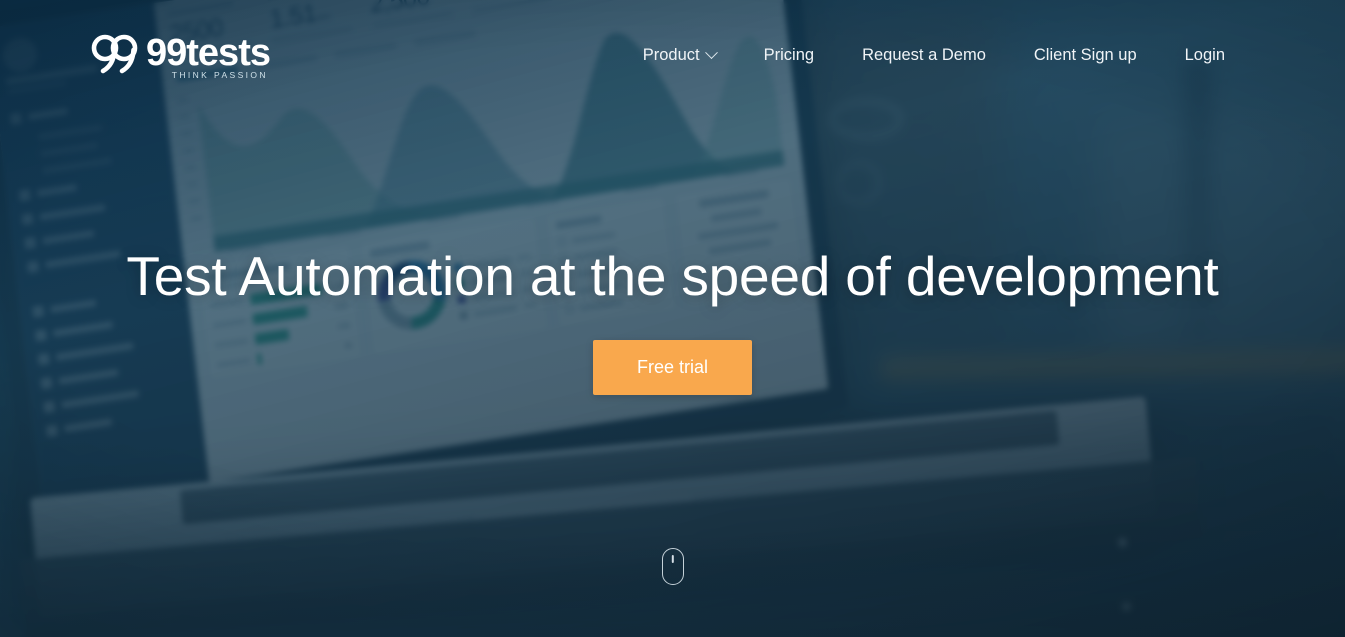 This screenshot has width=1345, height=637. I want to click on nav-item-client-sign-up: Client Sign up, so click(1085, 55).